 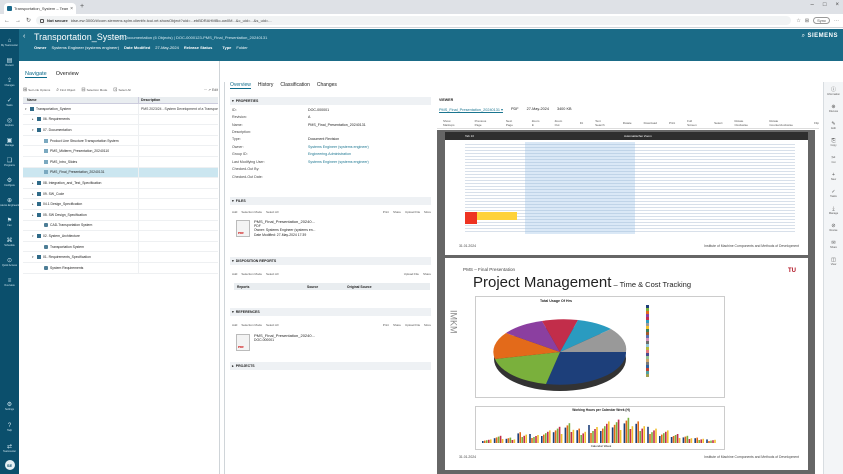 What do you see at coordinates (71, 9) in the screenshot?
I see `close-tab-icon: ×` at bounding box center [71, 9].